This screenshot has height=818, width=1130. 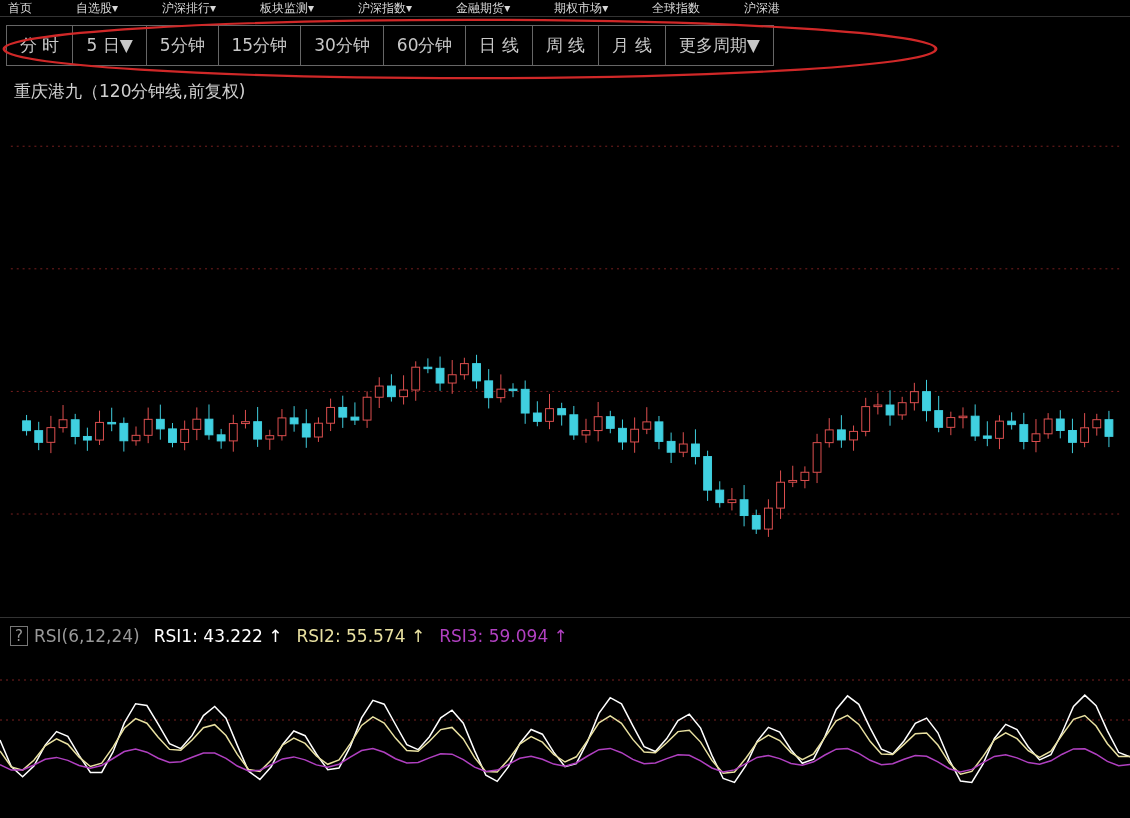 What do you see at coordinates (385, 8) in the screenshot?
I see `menu-item: 沪深指数▾` at bounding box center [385, 8].